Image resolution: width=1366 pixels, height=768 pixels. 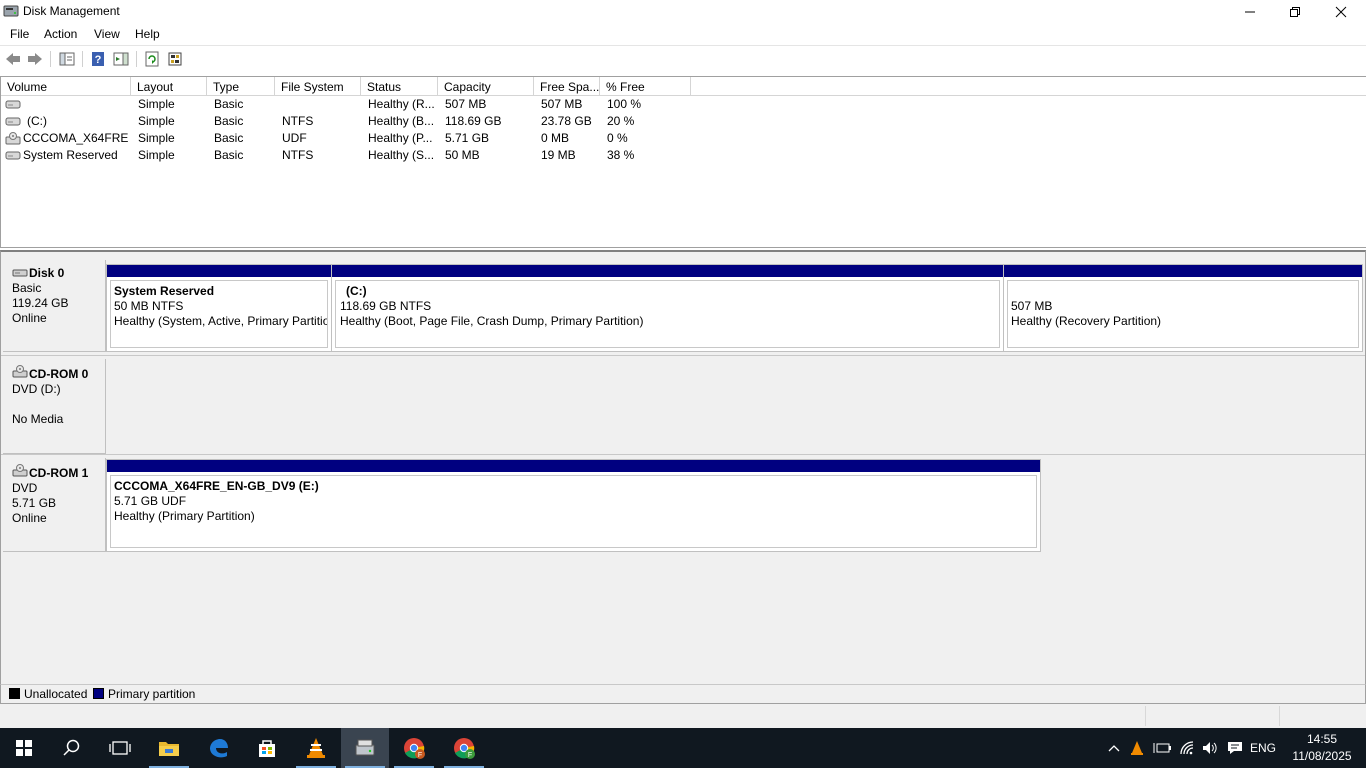 I want to click on store-icon, so click(x=267, y=748).